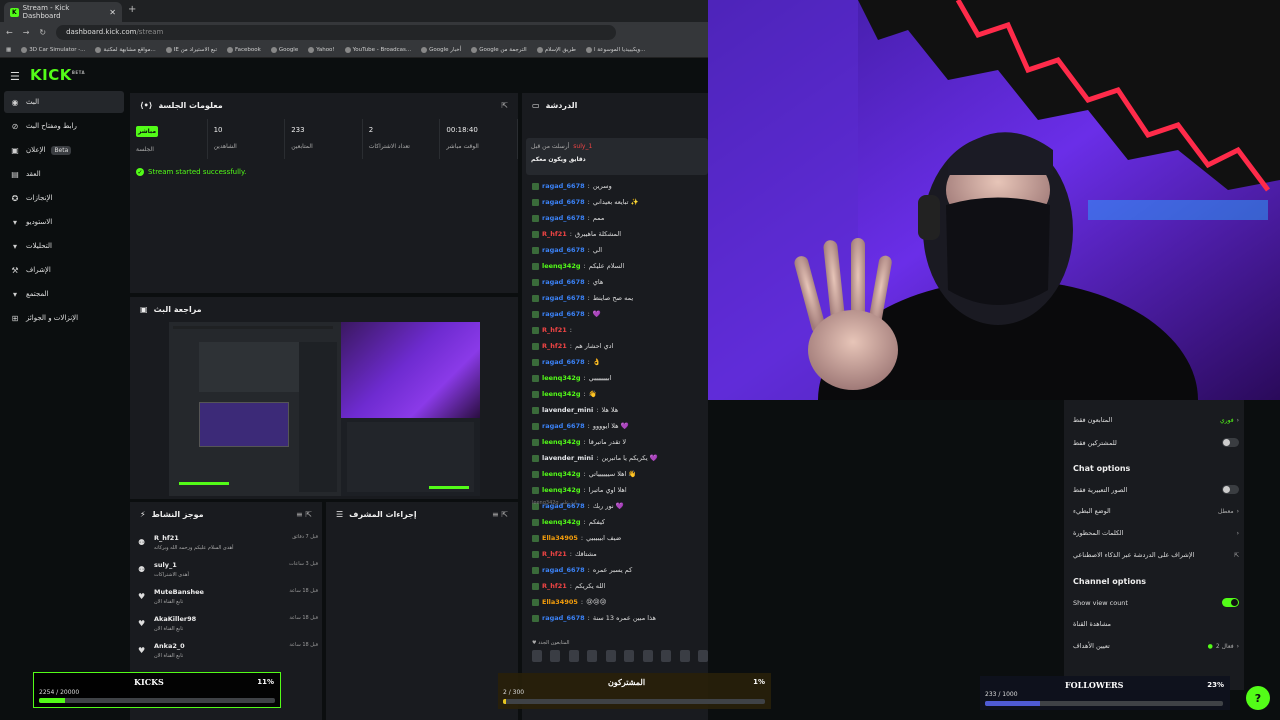  I want to click on chat-message: R_hf21: الله يكريكم, so click(568, 586).